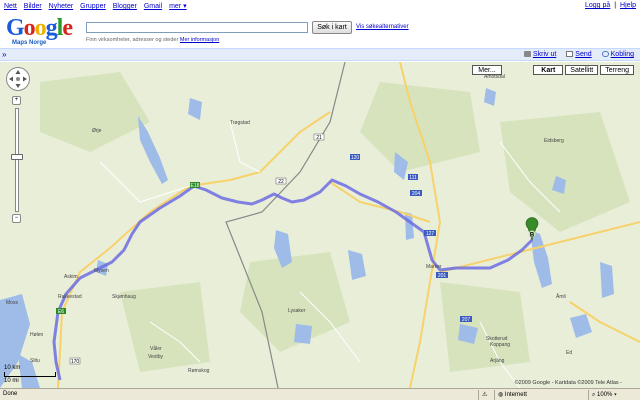  What do you see at coordinates (355, 158) in the screenshot?
I see `road-shield-label: 120` at bounding box center [355, 158].